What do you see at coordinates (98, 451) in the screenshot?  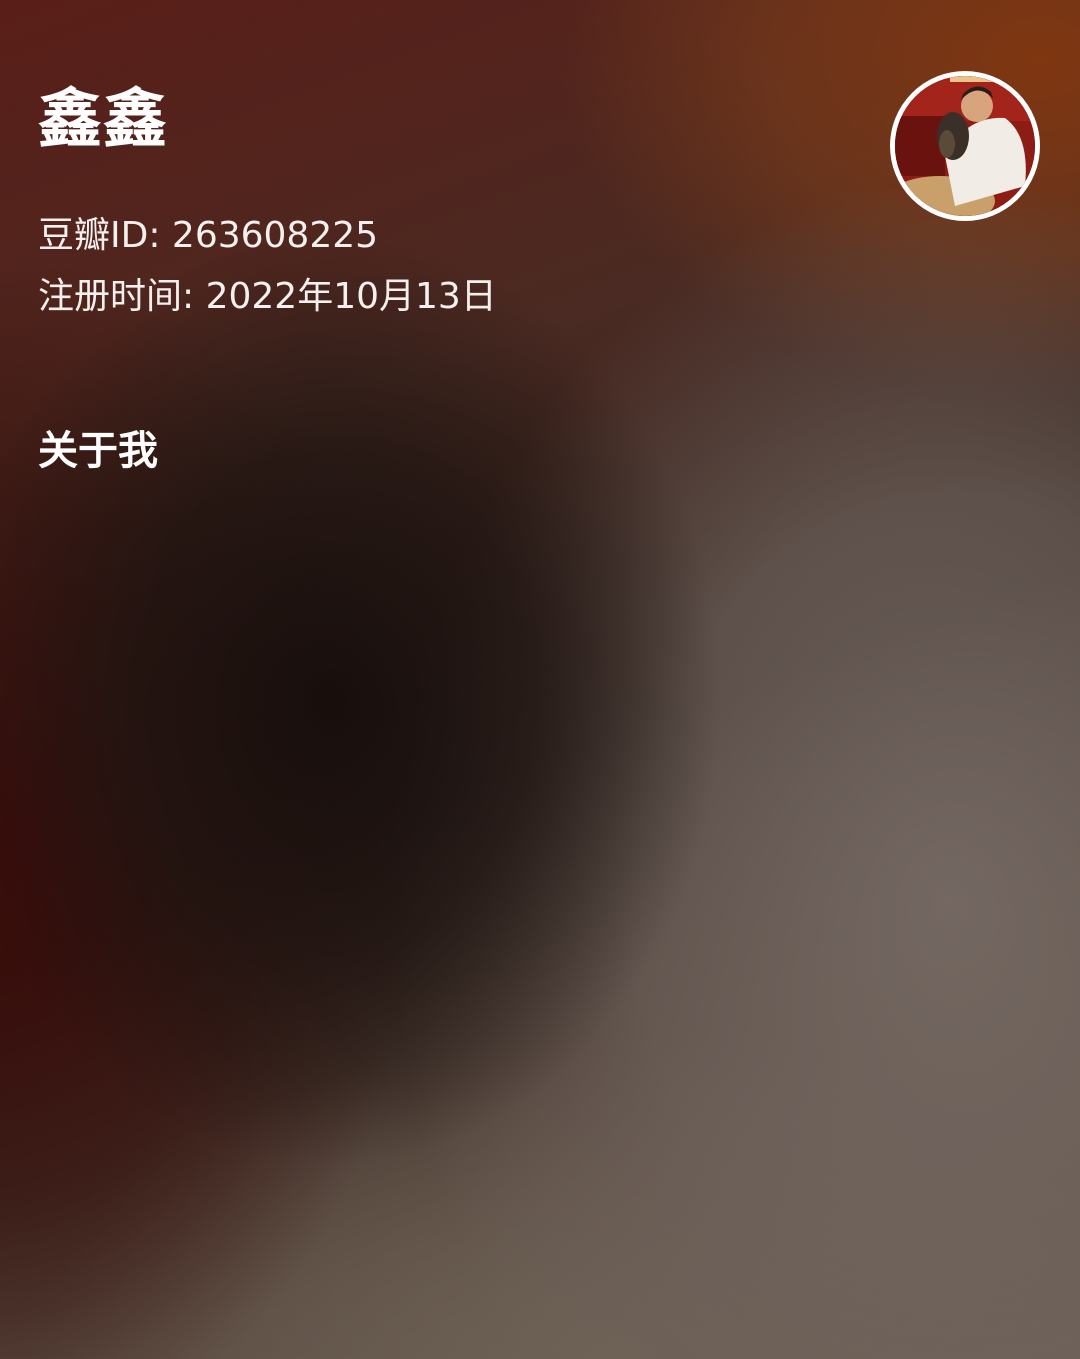 I see `about-me-heading: 关于我` at bounding box center [98, 451].